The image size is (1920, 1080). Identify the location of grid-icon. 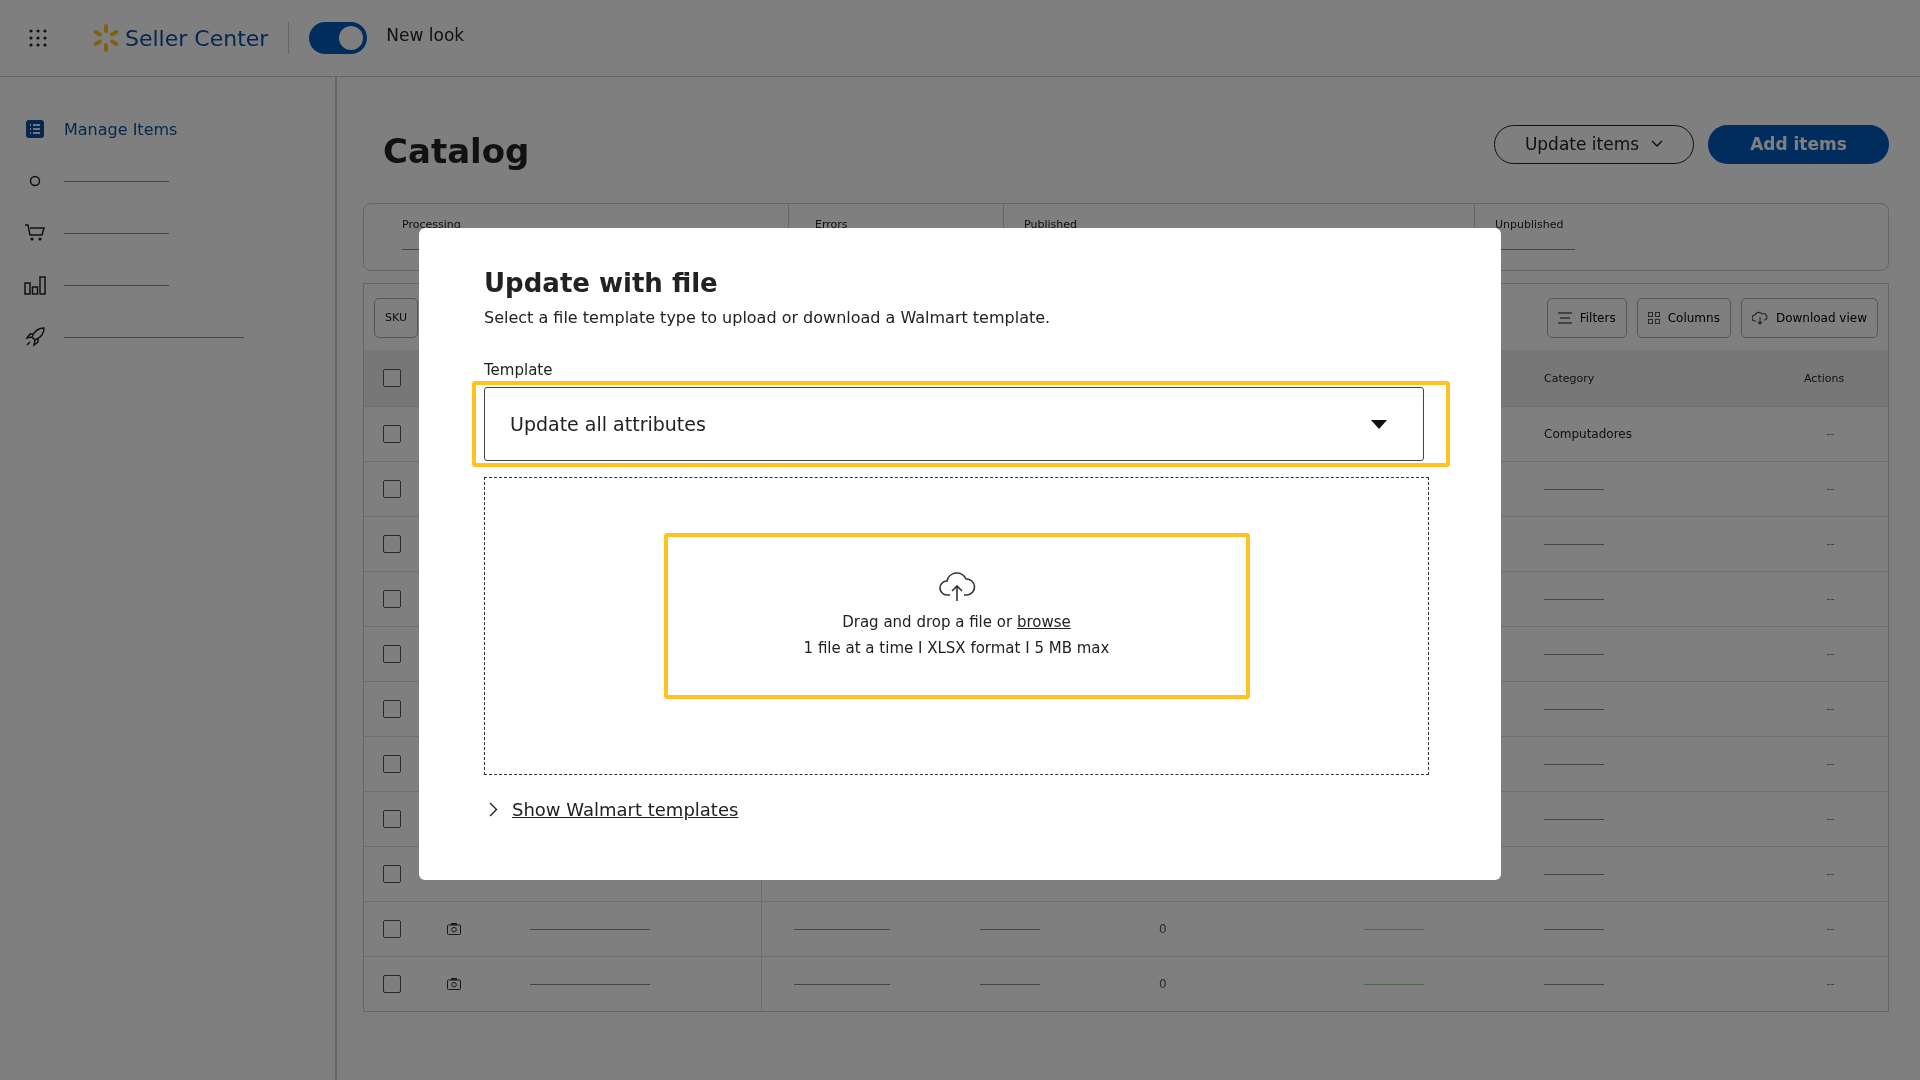
(1653, 318).